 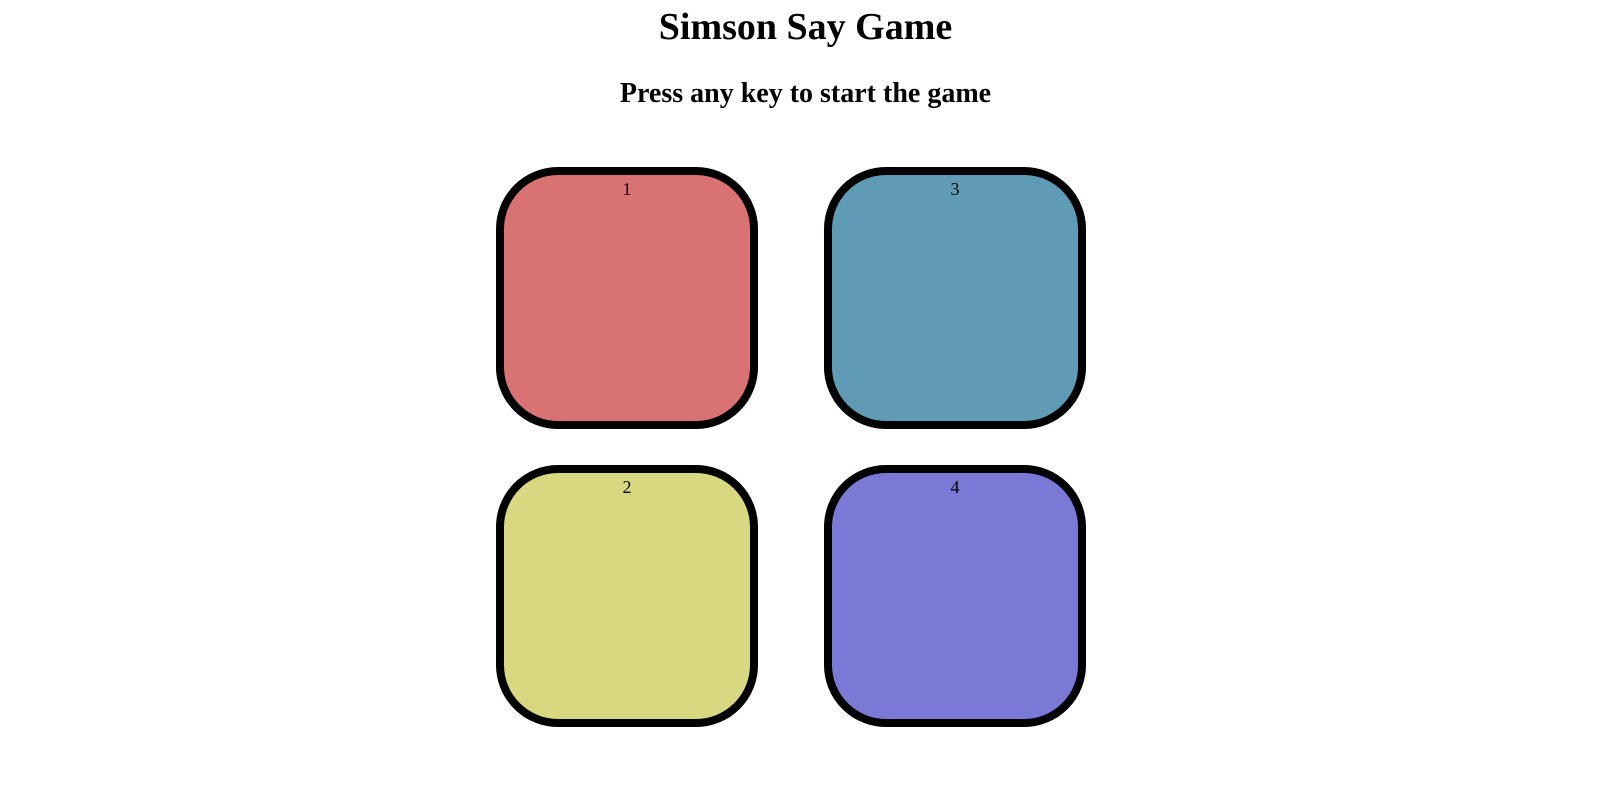 What do you see at coordinates (955, 298) in the screenshot?
I see `color-button-3: 3` at bounding box center [955, 298].